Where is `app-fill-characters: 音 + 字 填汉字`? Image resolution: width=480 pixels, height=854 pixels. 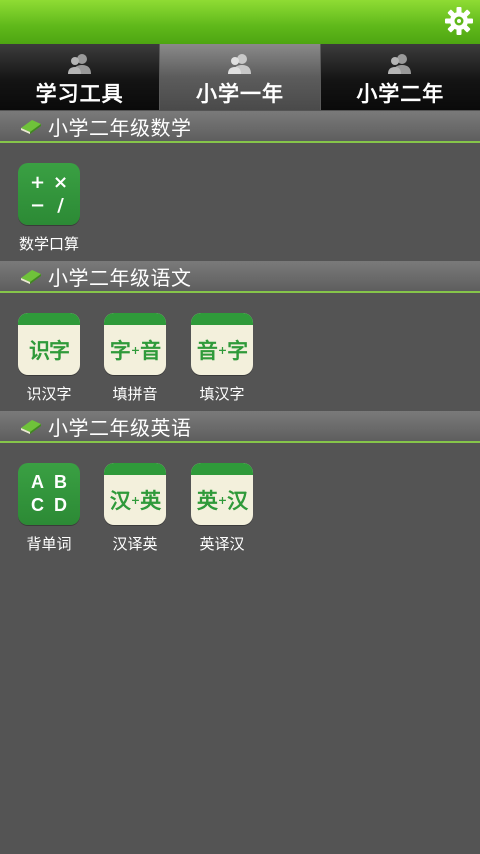 app-fill-characters: 音 + 字 填汉字 is located at coordinates (222, 358).